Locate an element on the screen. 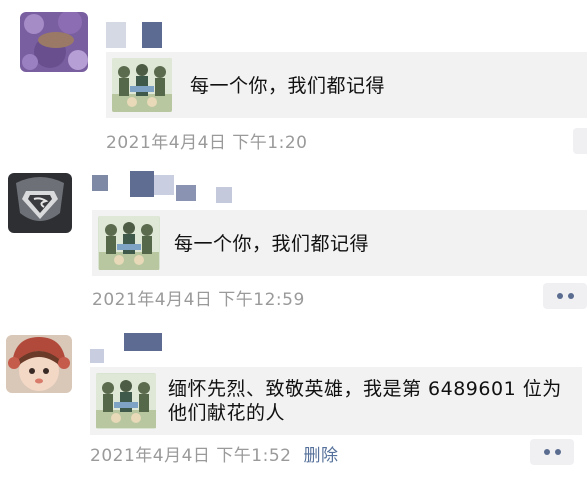 The image size is (587, 485). purple-texture-avatar-icon is located at coordinates (54, 42).